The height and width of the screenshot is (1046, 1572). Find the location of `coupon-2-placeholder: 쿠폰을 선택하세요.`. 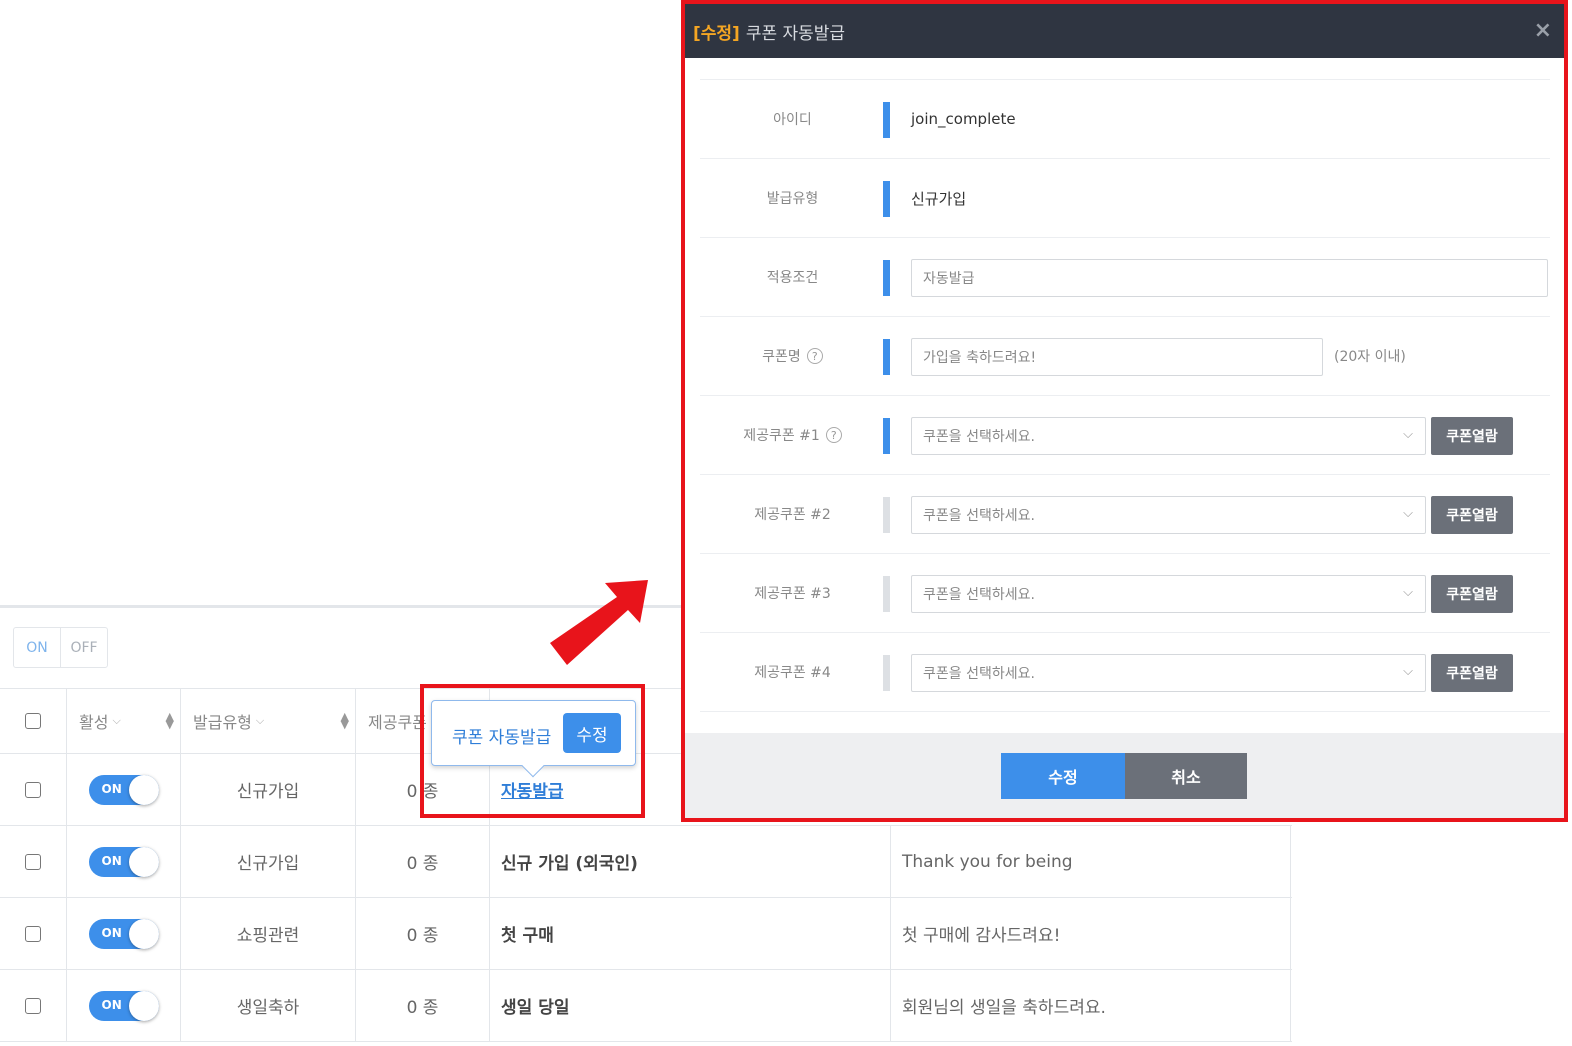

coupon-2-placeholder: 쿠폰을 선택하세요. is located at coordinates (979, 516).